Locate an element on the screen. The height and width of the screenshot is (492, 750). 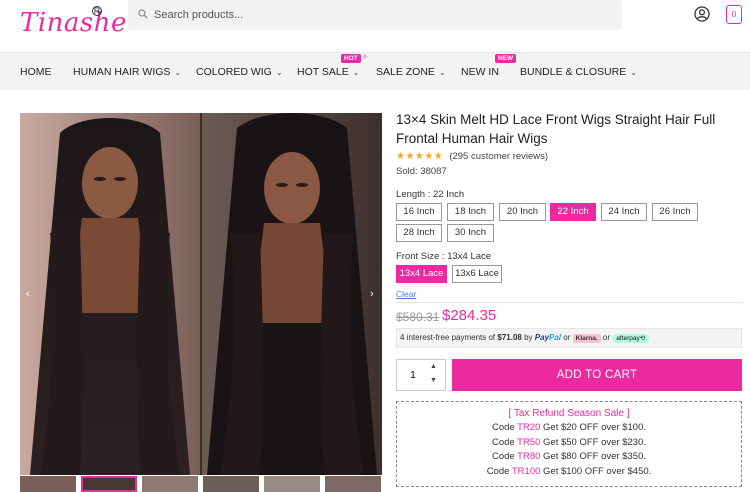
installment-by: by is located at coordinates (528, 337).